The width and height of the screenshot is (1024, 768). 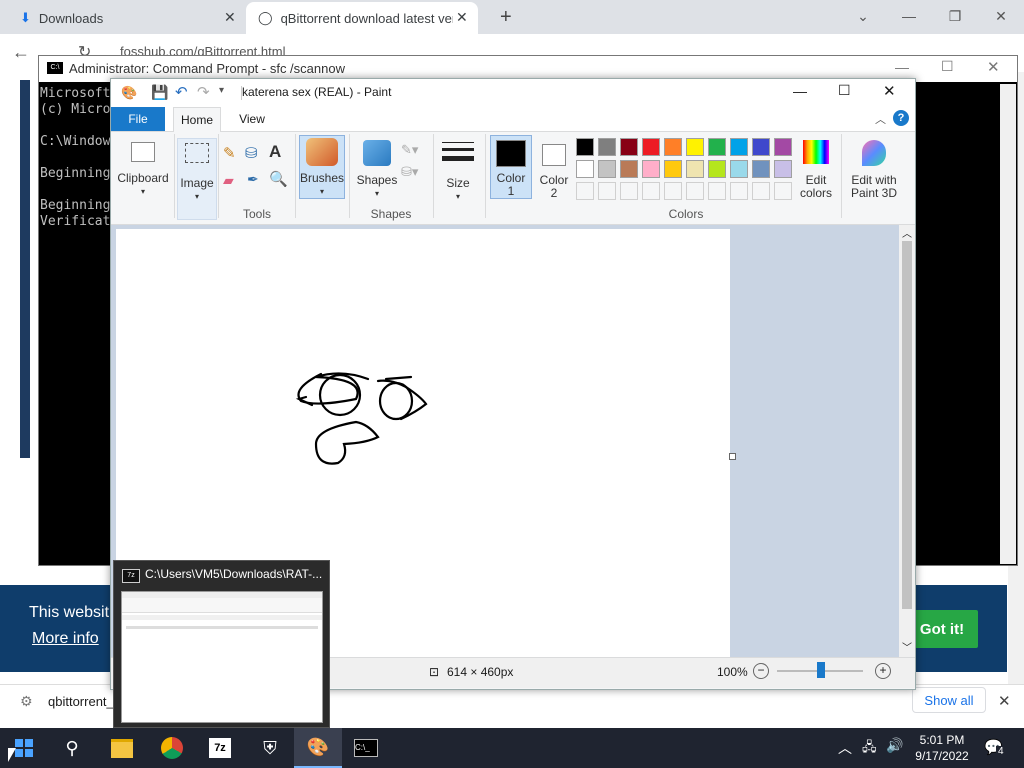 I want to click on fill-icon: ⛁, so click(x=251, y=153).